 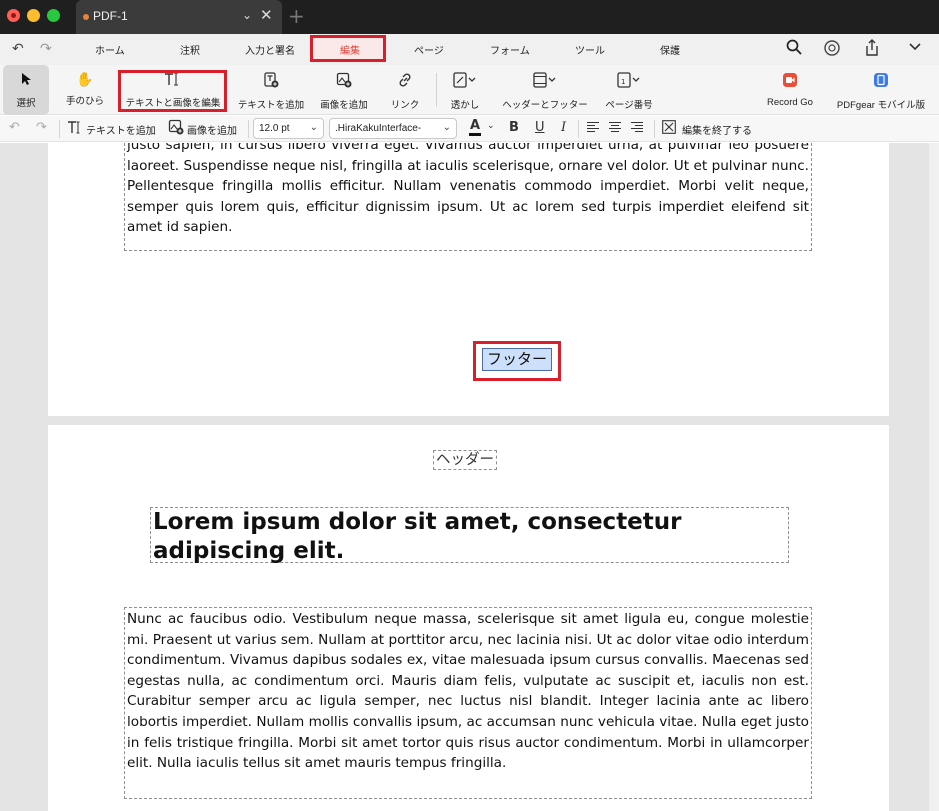 What do you see at coordinates (296, 16) in the screenshot?
I see `new-tab-button: +` at bounding box center [296, 16].